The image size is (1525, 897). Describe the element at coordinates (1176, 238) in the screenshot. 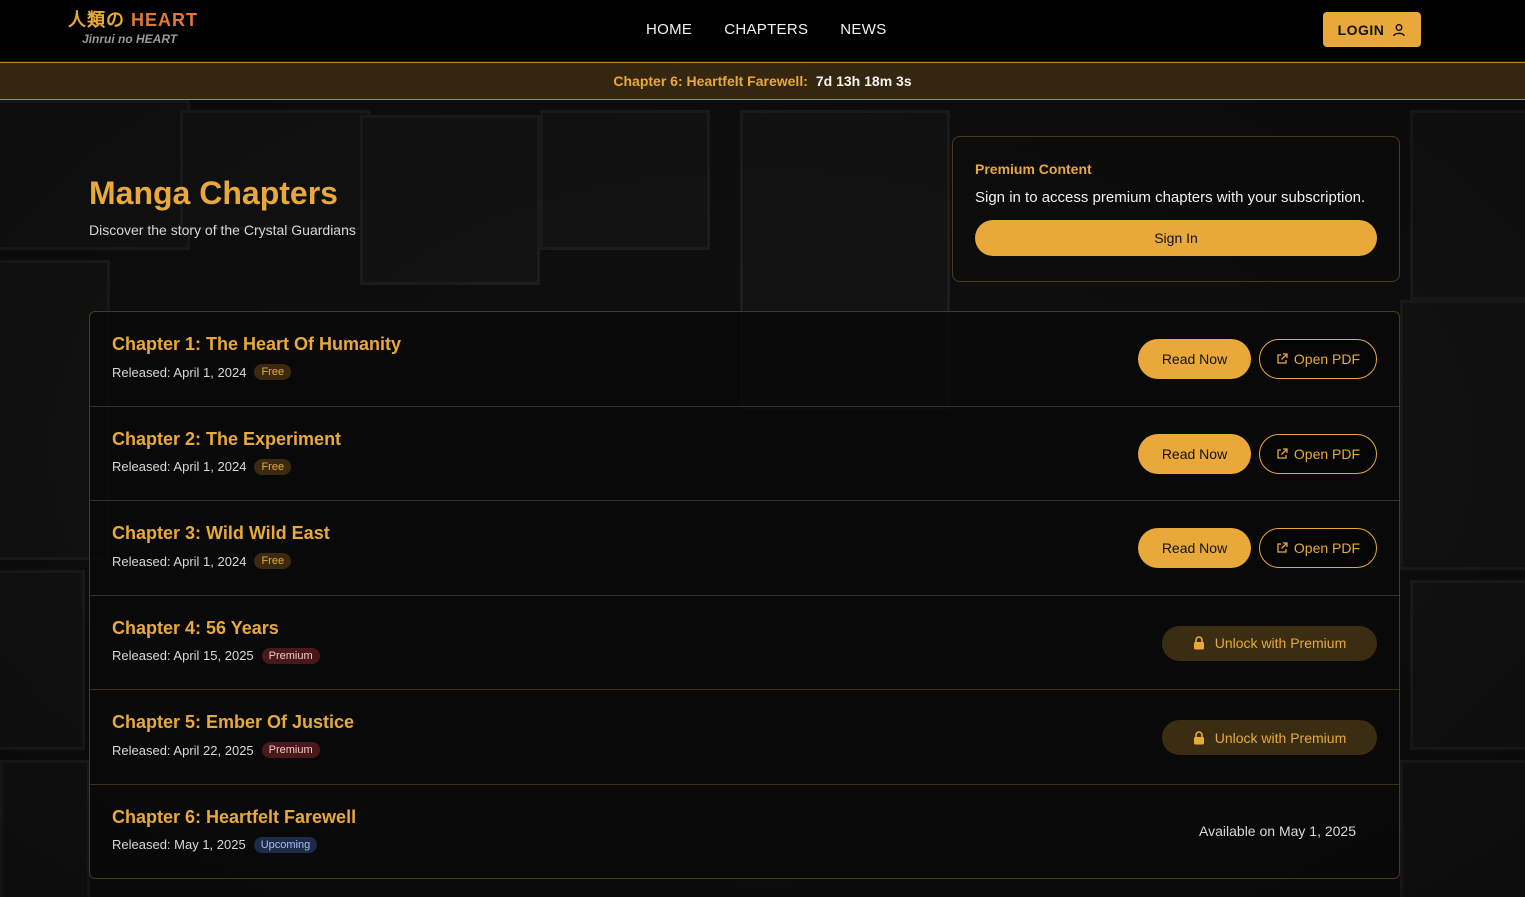

I see `sign-in-button: Sign In` at that location.